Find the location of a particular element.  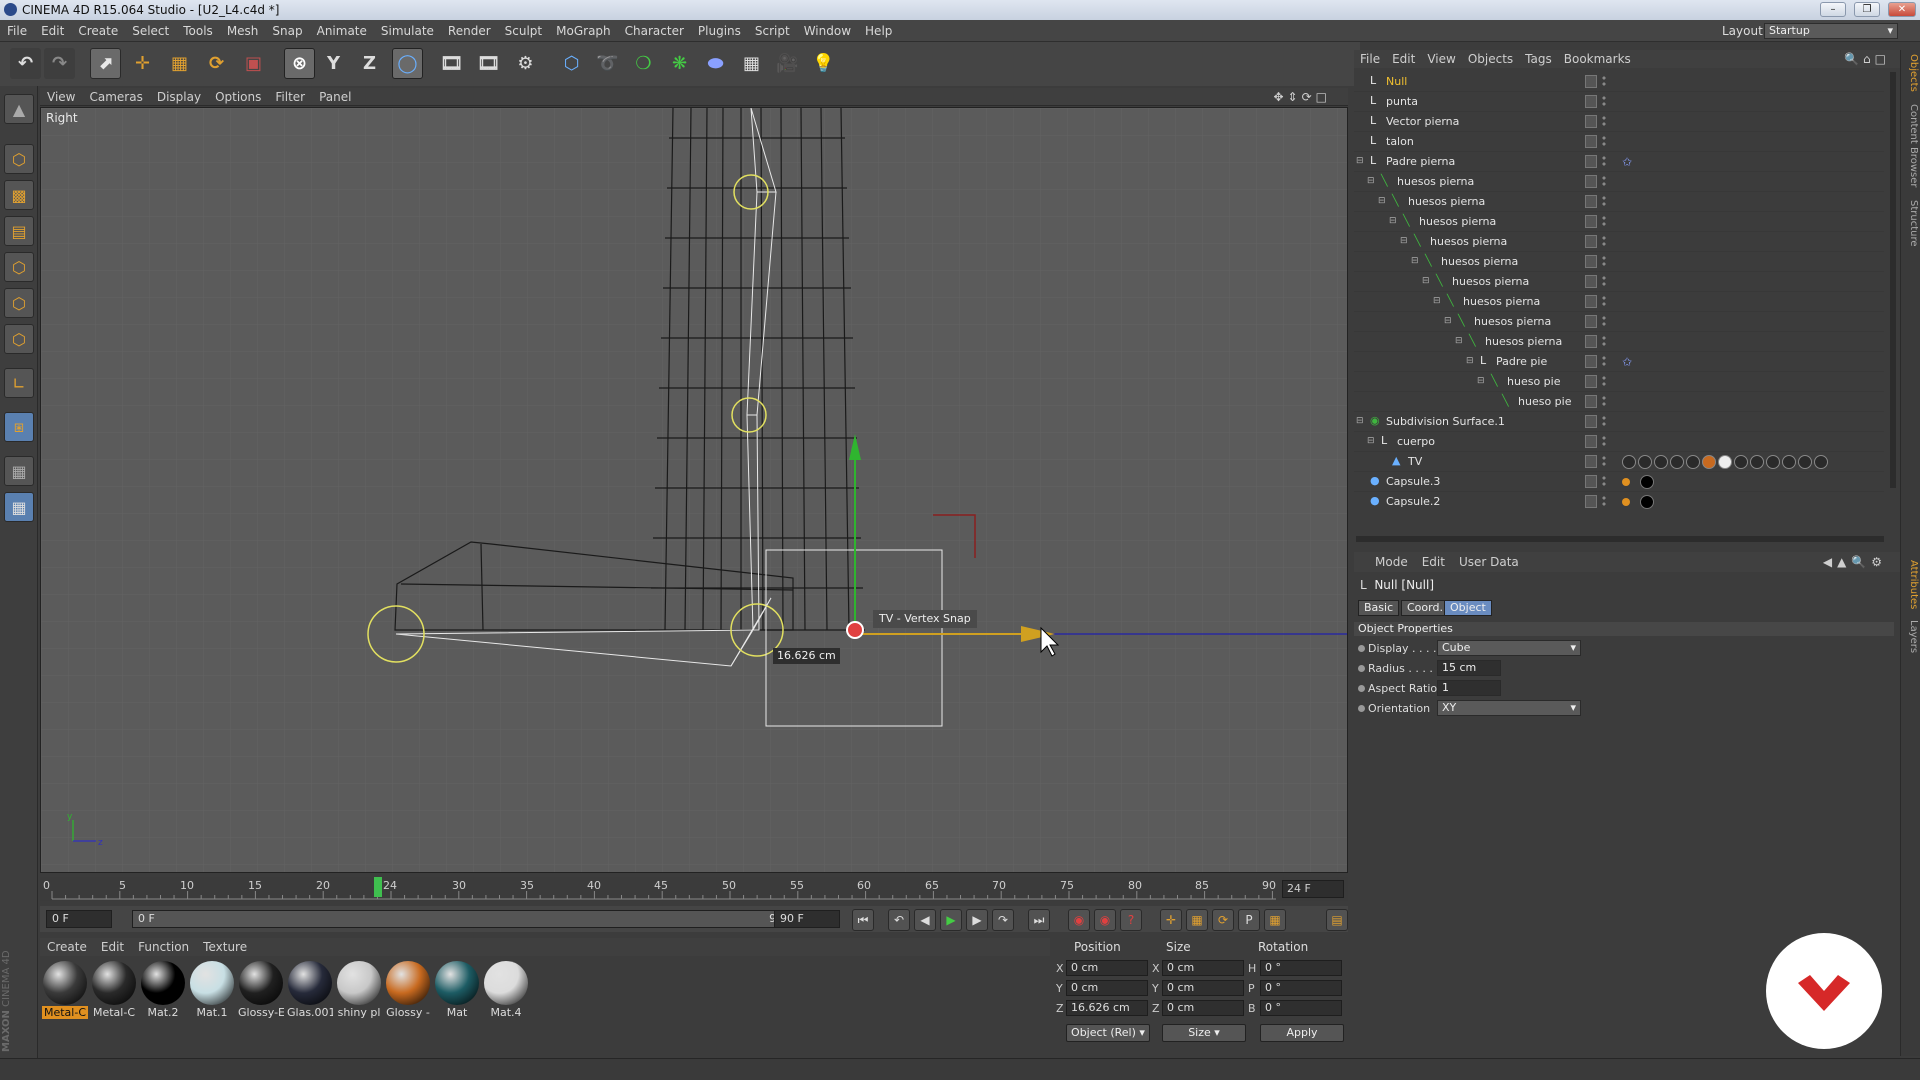

maximize-button: ❐ is located at coordinates (1867, 9).